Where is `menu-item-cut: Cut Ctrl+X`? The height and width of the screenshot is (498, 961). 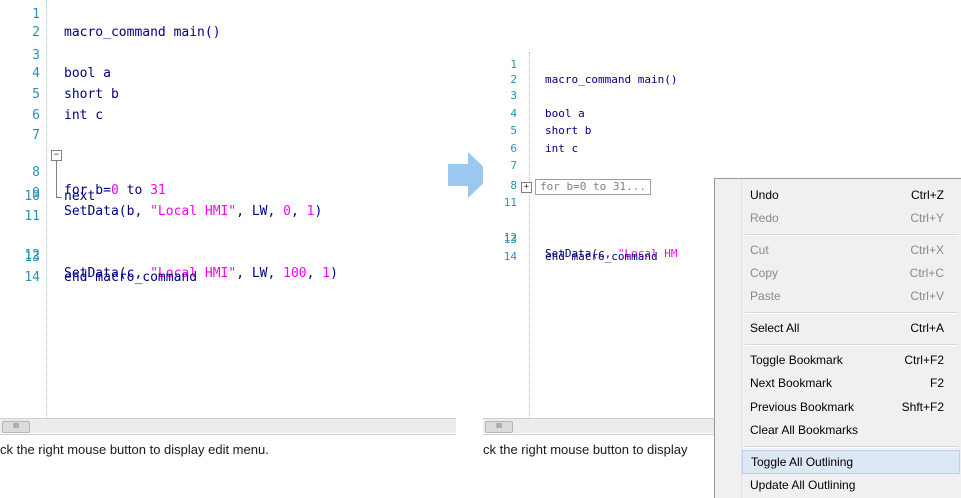 menu-item-cut: Cut Ctrl+X is located at coordinates (851, 250).